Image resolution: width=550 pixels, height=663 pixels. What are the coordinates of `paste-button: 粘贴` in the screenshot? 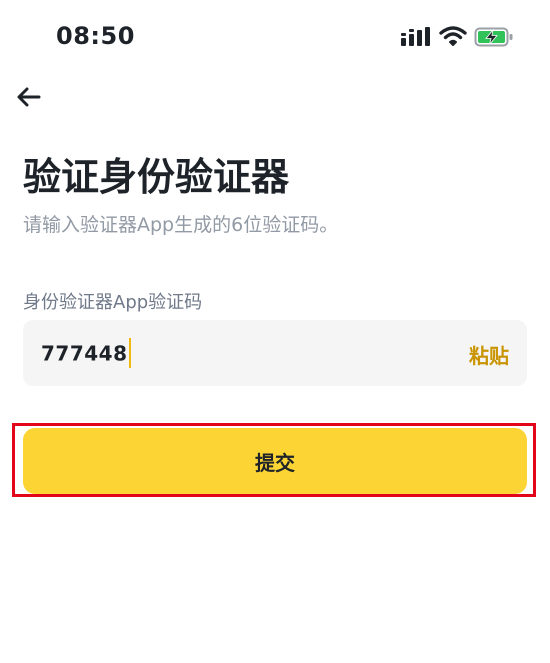 It's located at (489, 354).